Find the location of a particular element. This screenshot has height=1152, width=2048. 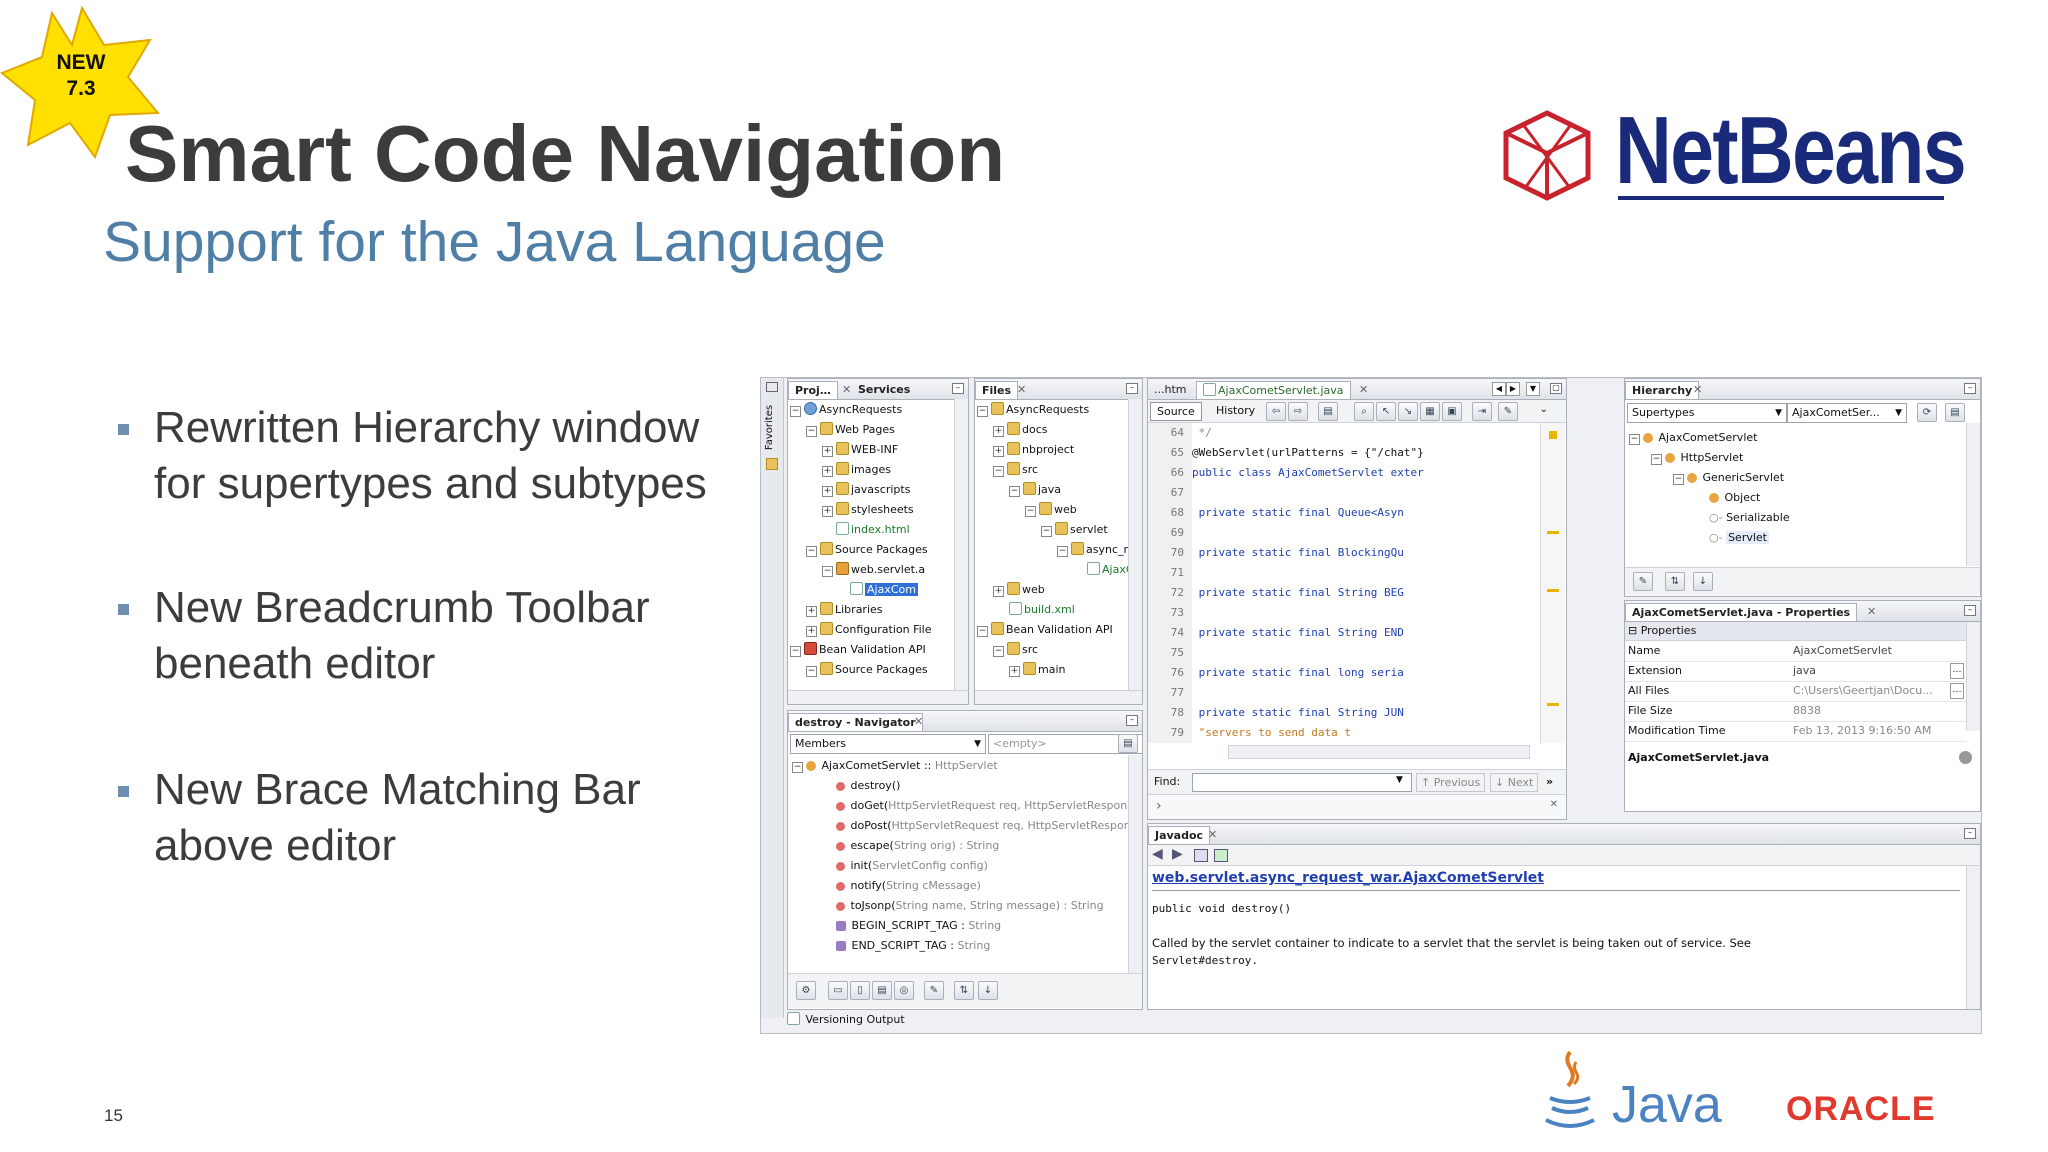

expand-all-icon: ⇅ is located at coordinates (1675, 581).